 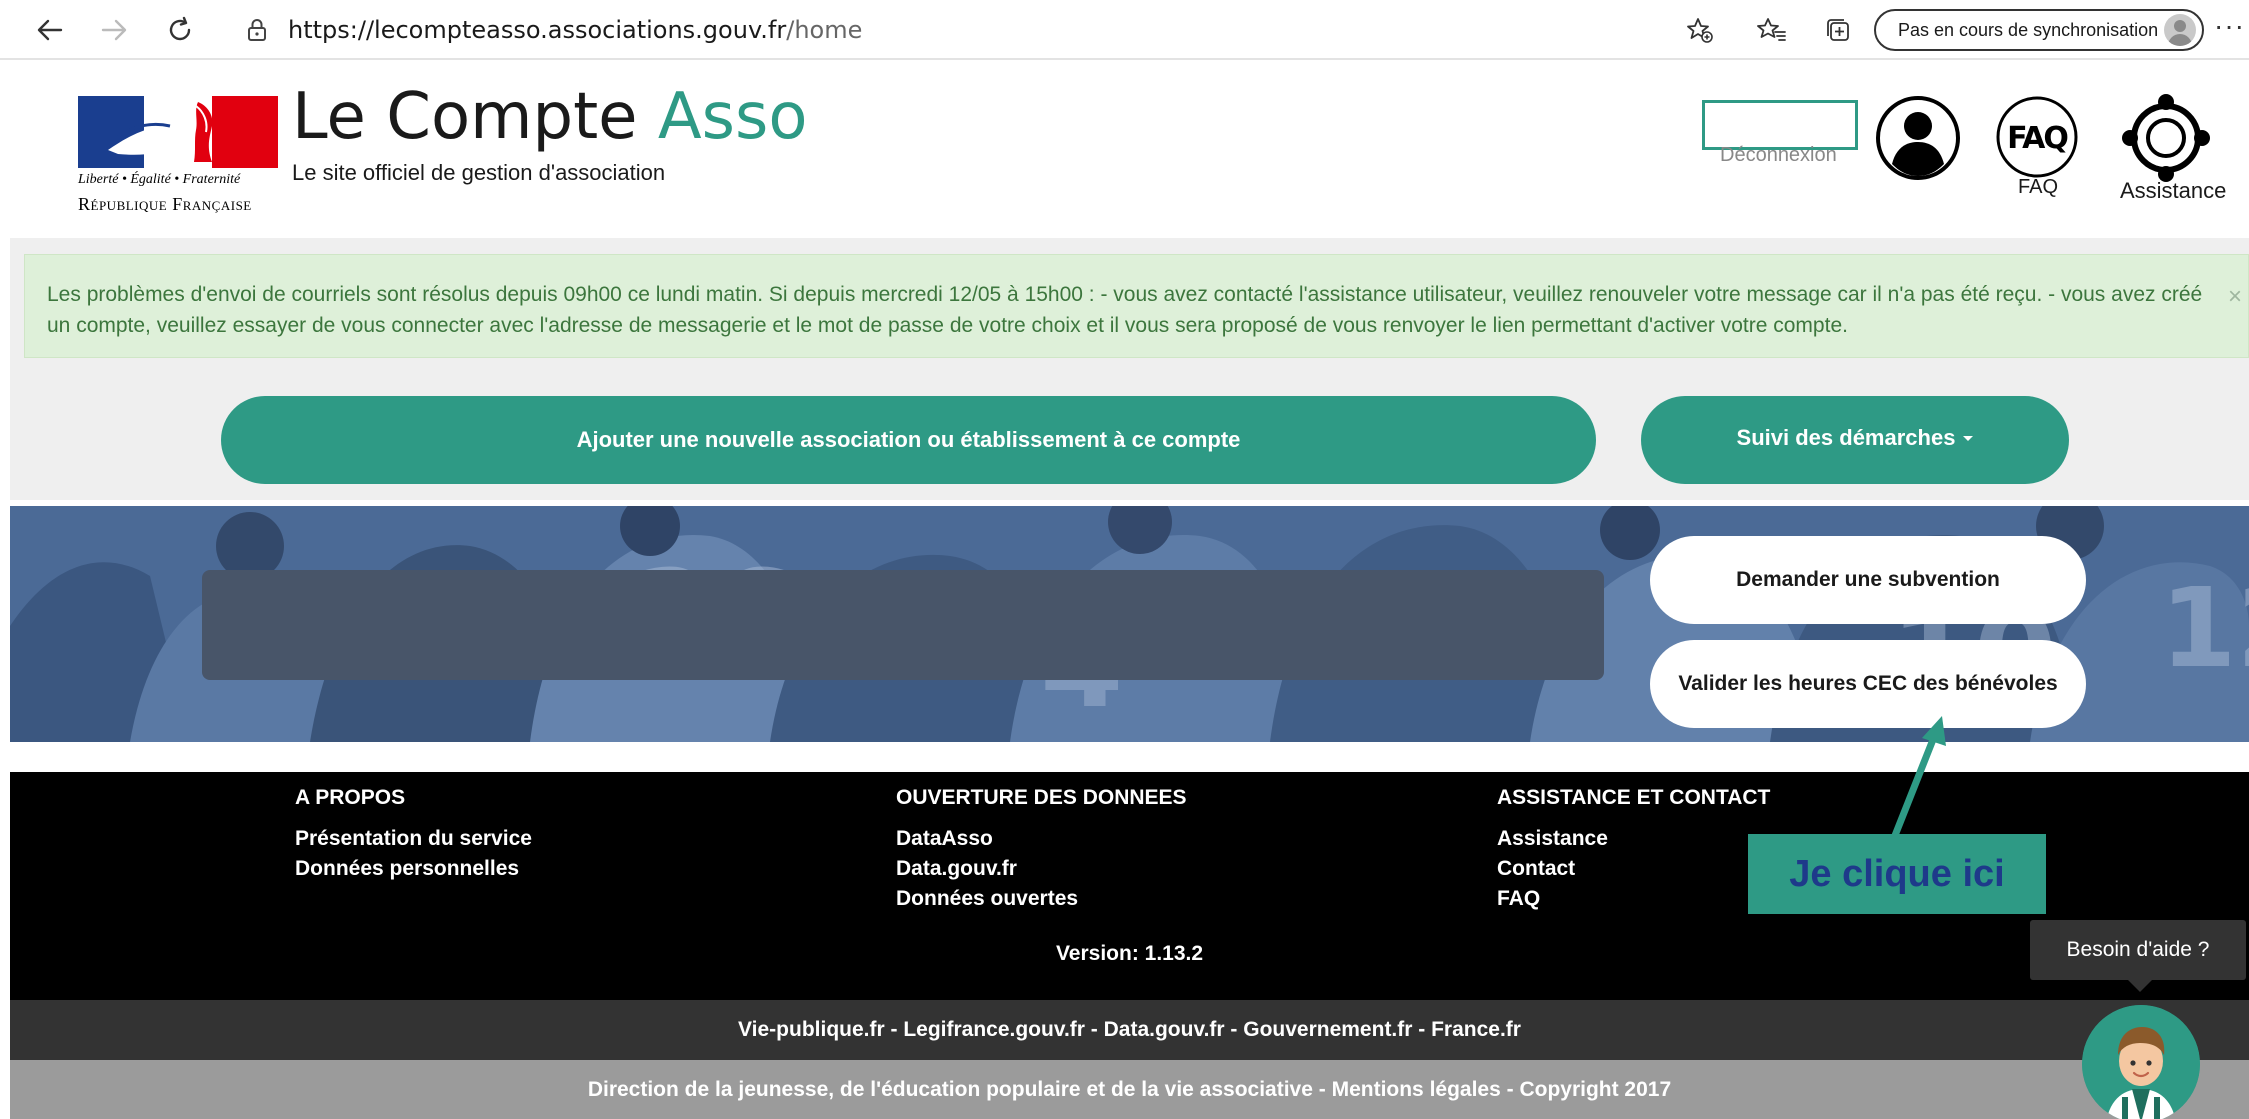 I want to click on assistance-label: Assistance, so click(x=2173, y=191).